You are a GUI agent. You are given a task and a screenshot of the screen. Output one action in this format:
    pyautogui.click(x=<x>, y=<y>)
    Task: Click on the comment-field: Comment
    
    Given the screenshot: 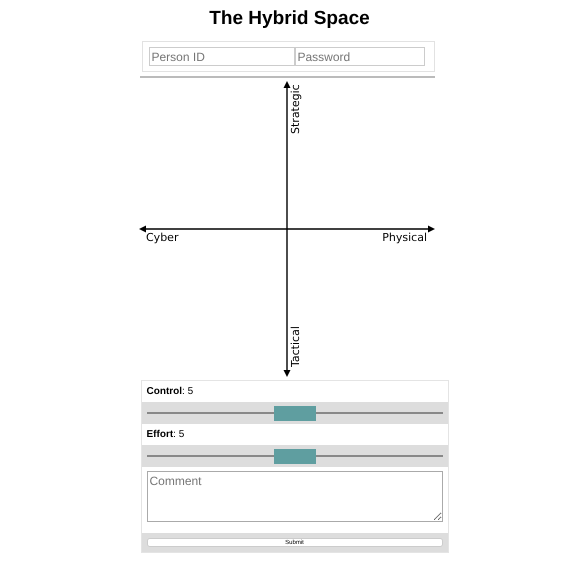 What is the action you would take?
    pyautogui.click(x=294, y=496)
    